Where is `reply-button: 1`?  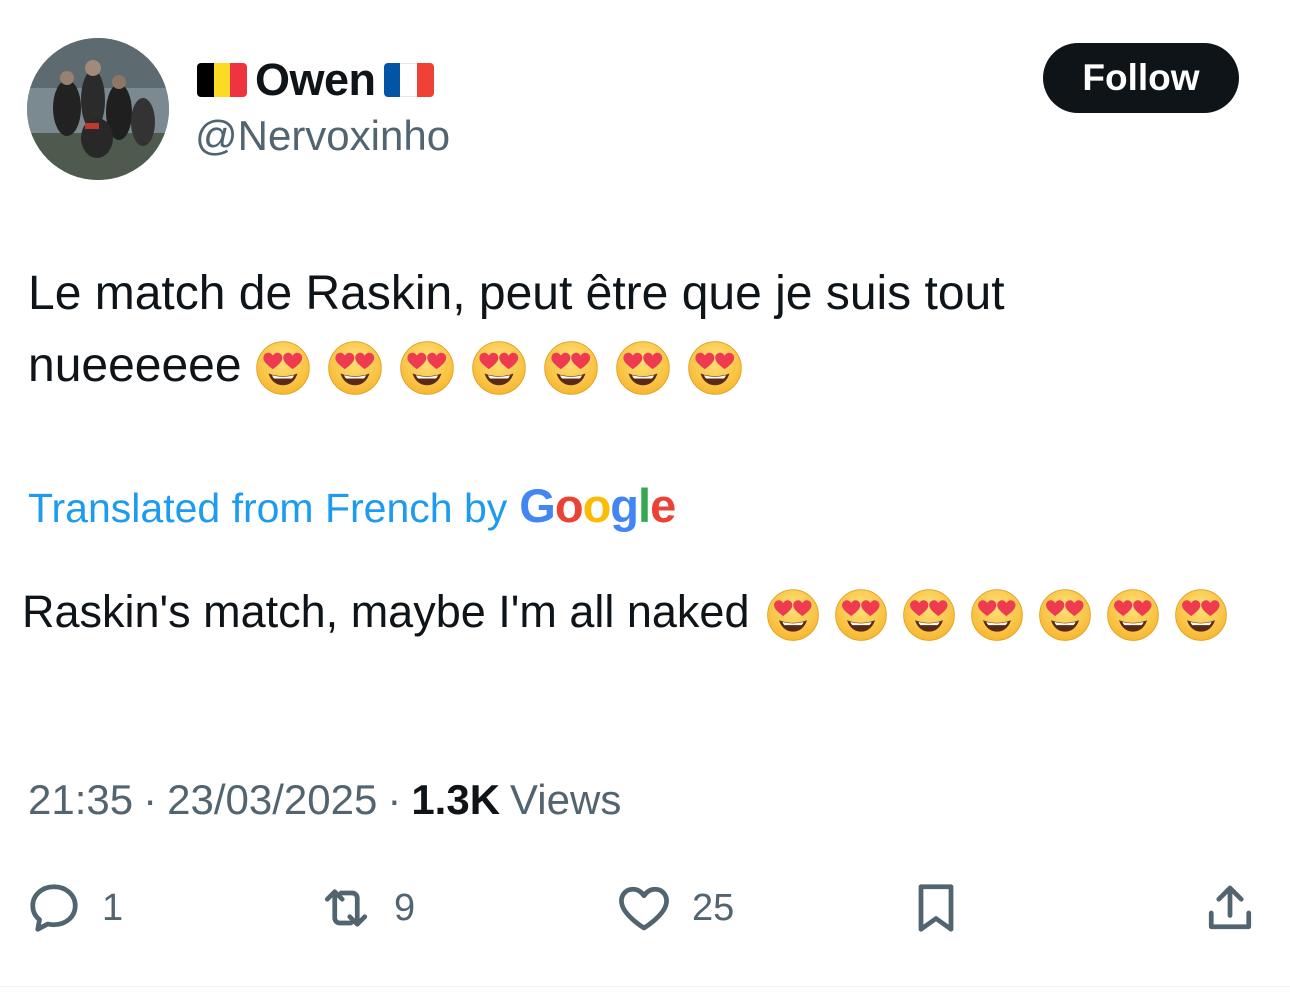
reply-button: 1 is located at coordinates (73, 908).